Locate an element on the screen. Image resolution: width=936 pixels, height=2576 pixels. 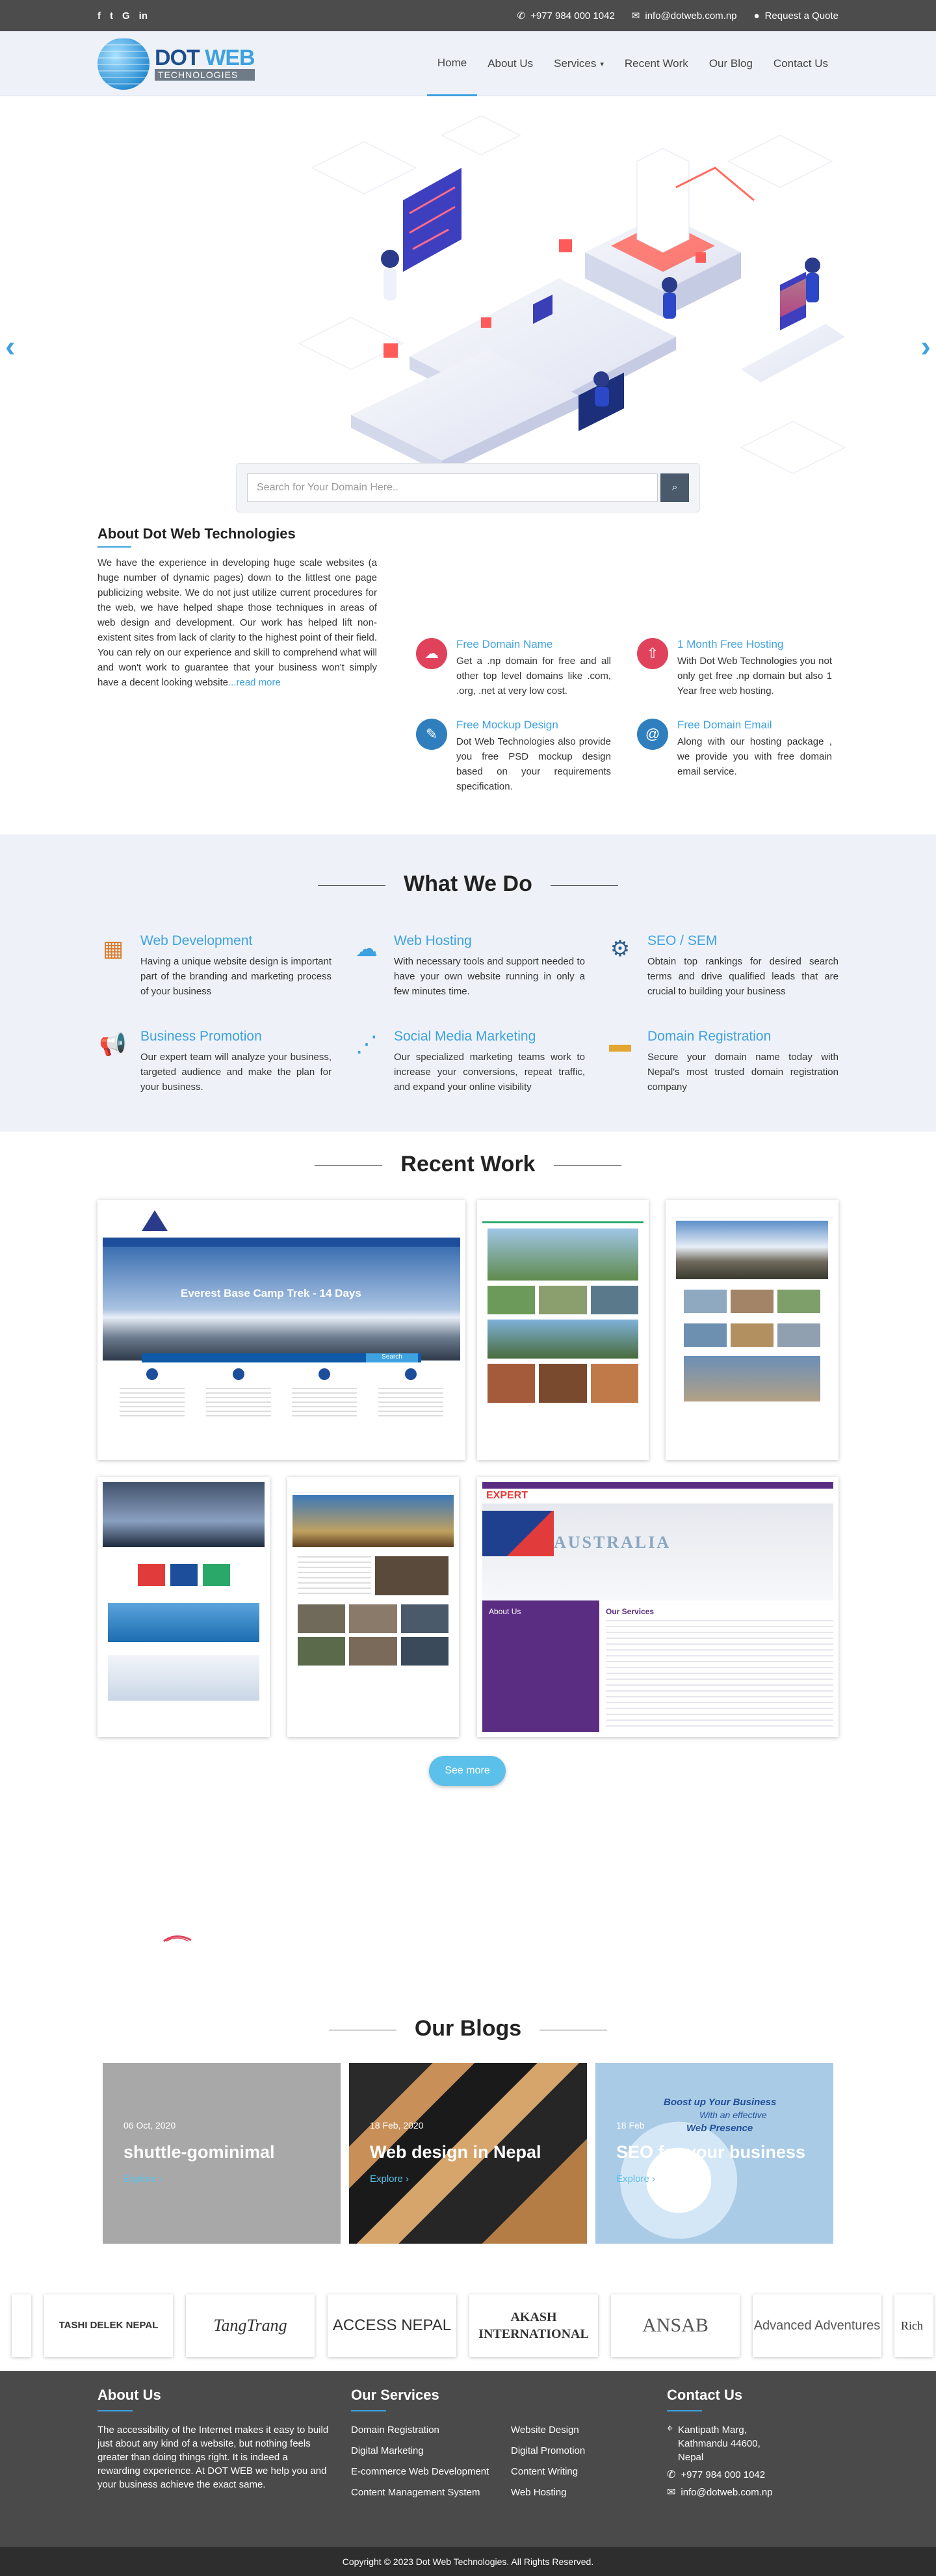
seo-promo-line: Web Presence is located at coordinates (719, 2128).